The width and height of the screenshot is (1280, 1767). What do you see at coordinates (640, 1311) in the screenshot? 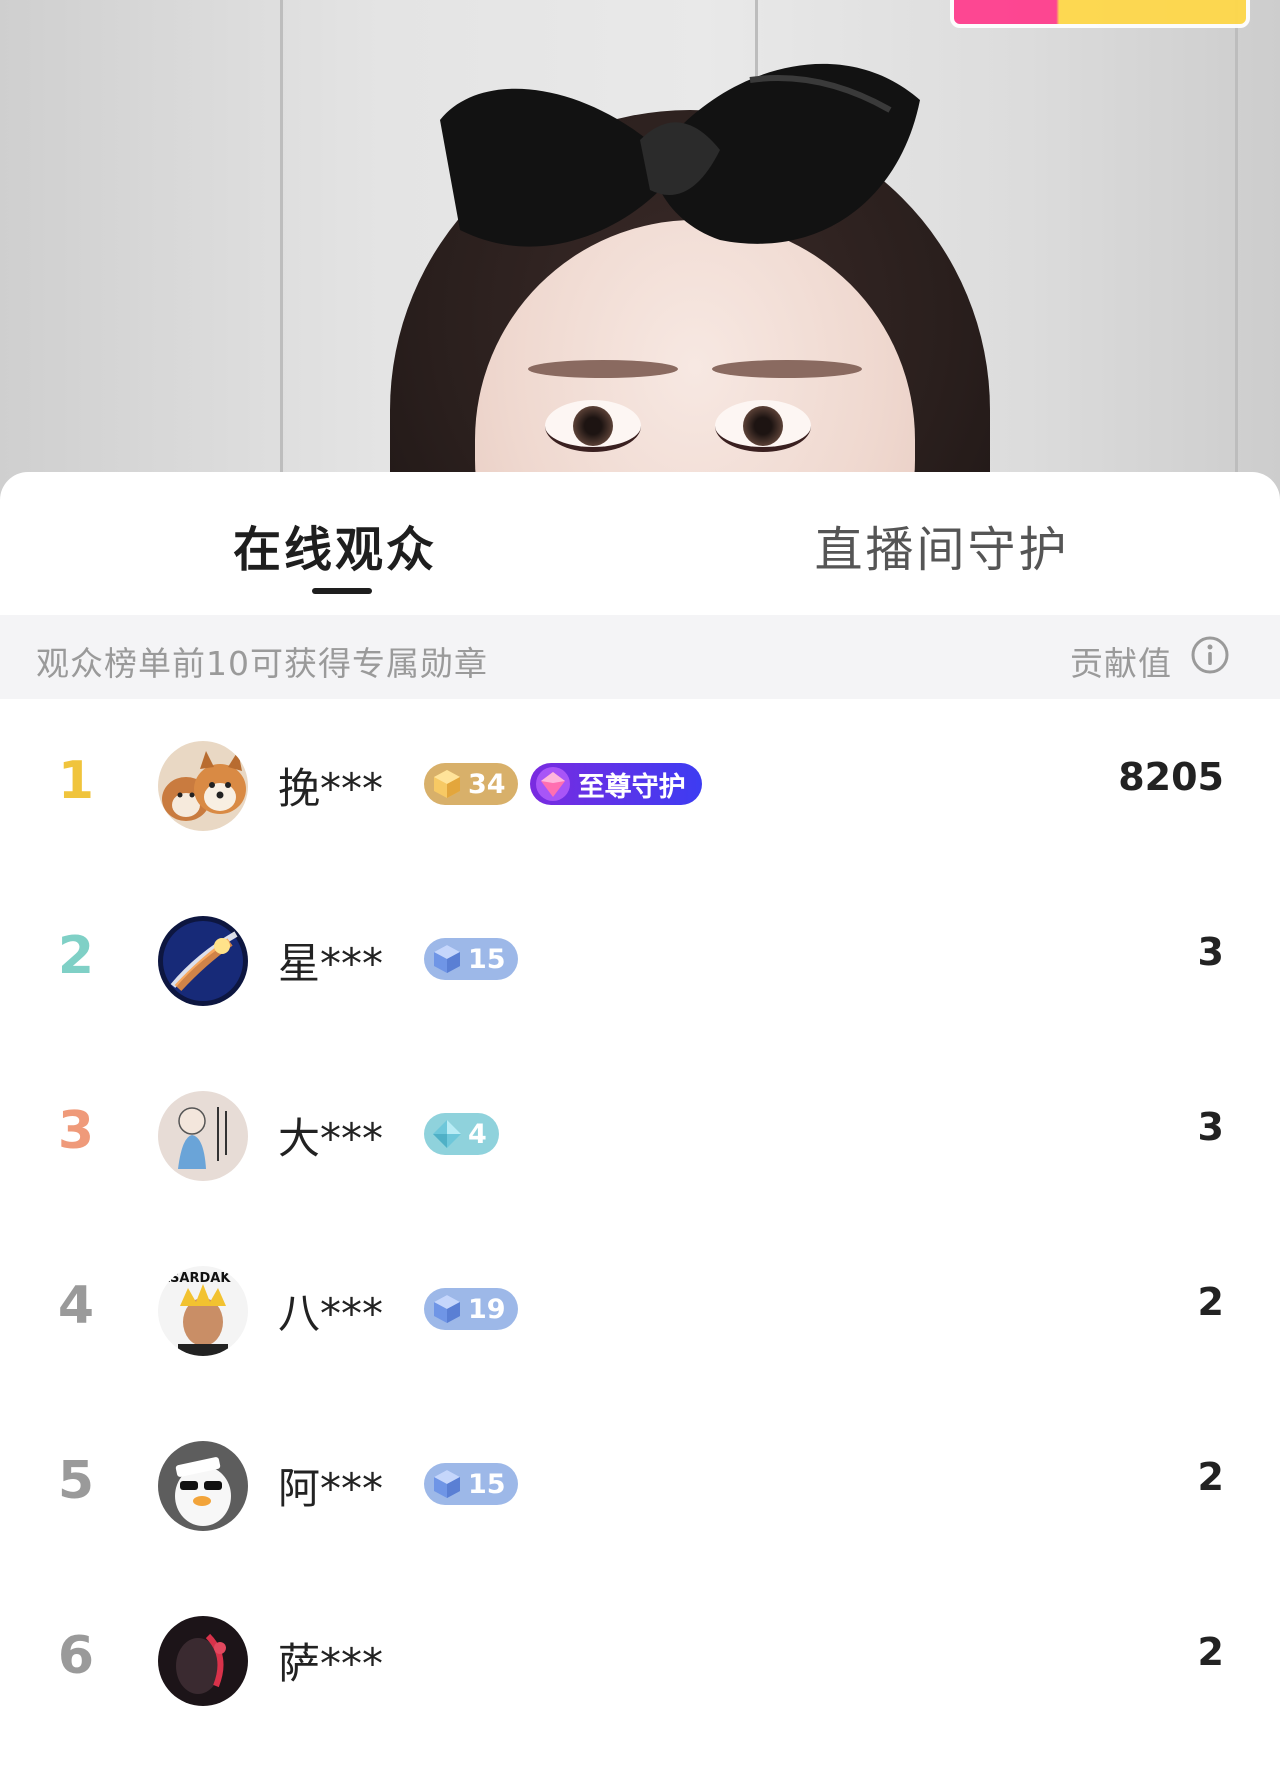
I see `viewer-row: 4 ASARDAK 八*** 19 2` at bounding box center [640, 1311].